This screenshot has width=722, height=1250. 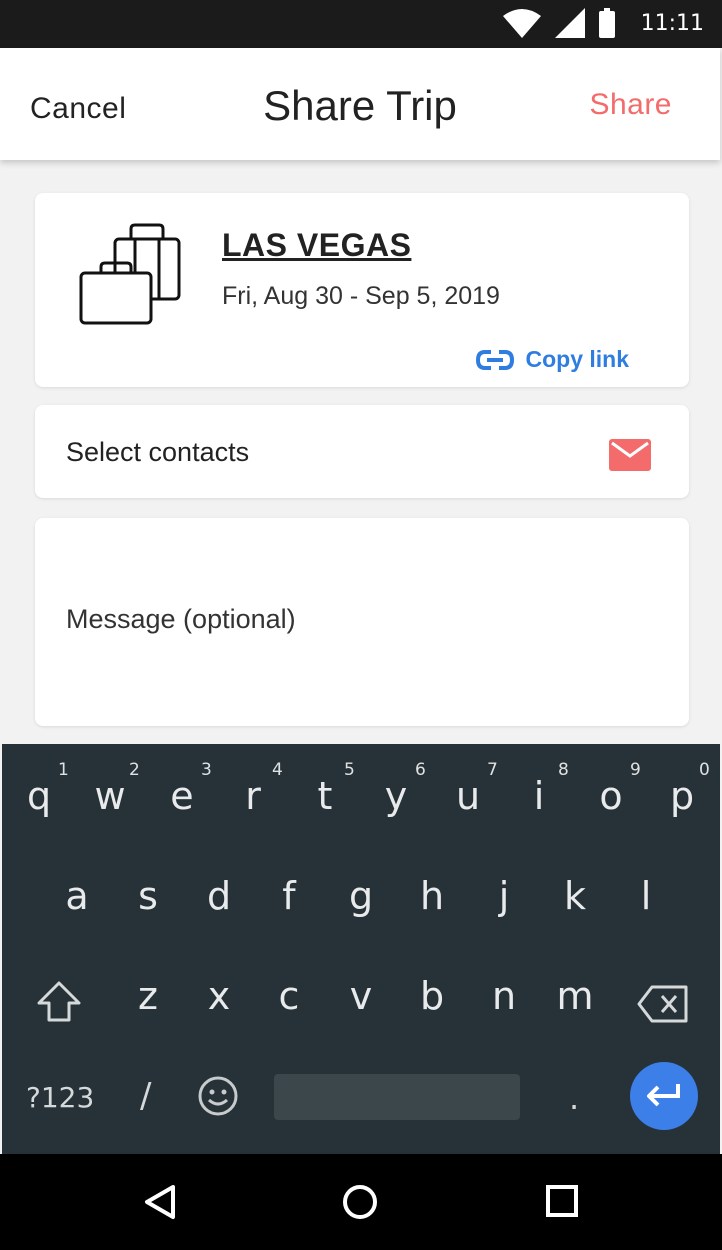 I want to click on back-icon, so click(x=160, y=1202).